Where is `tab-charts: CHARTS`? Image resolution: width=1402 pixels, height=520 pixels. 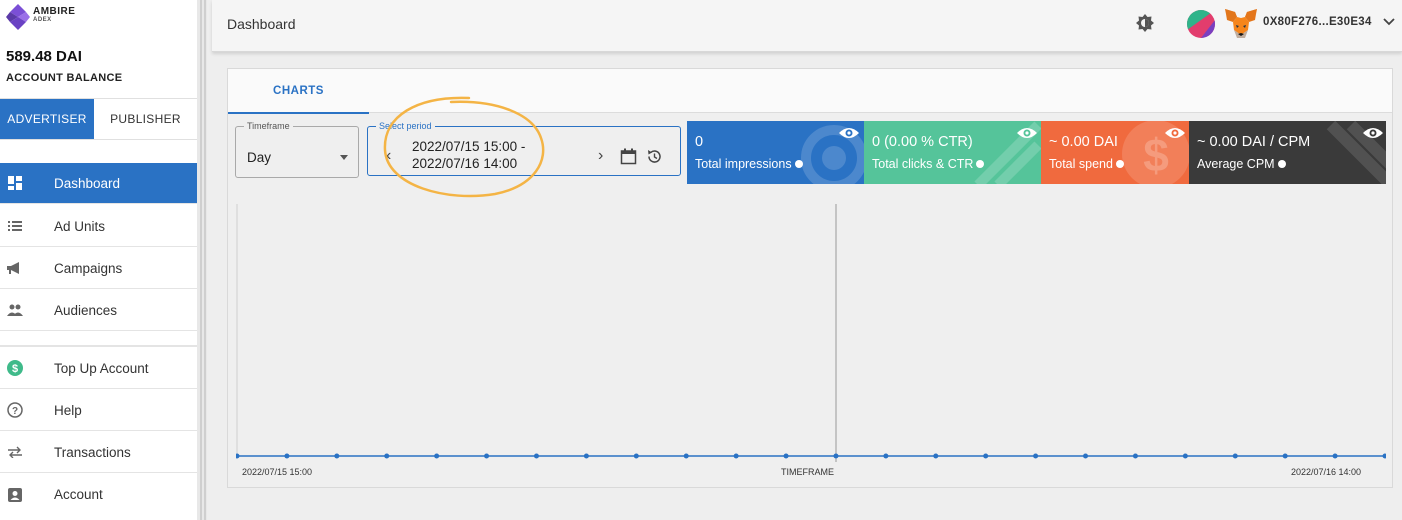 tab-charts: CHARTS is located at coordinates (298, 91).